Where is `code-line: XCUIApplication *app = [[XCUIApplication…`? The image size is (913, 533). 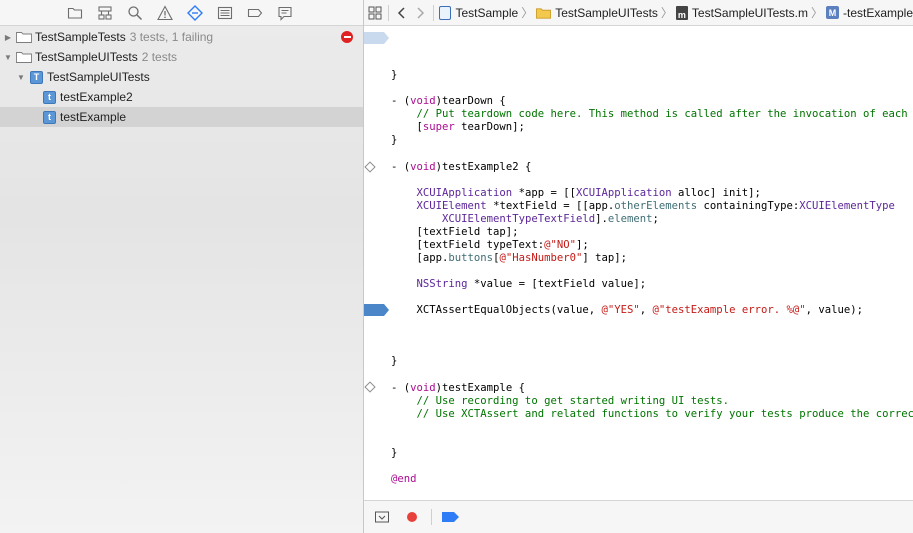 code-line: XCUIApplication *app = [[XCUIApplication… is located at coordinates (588, 193).